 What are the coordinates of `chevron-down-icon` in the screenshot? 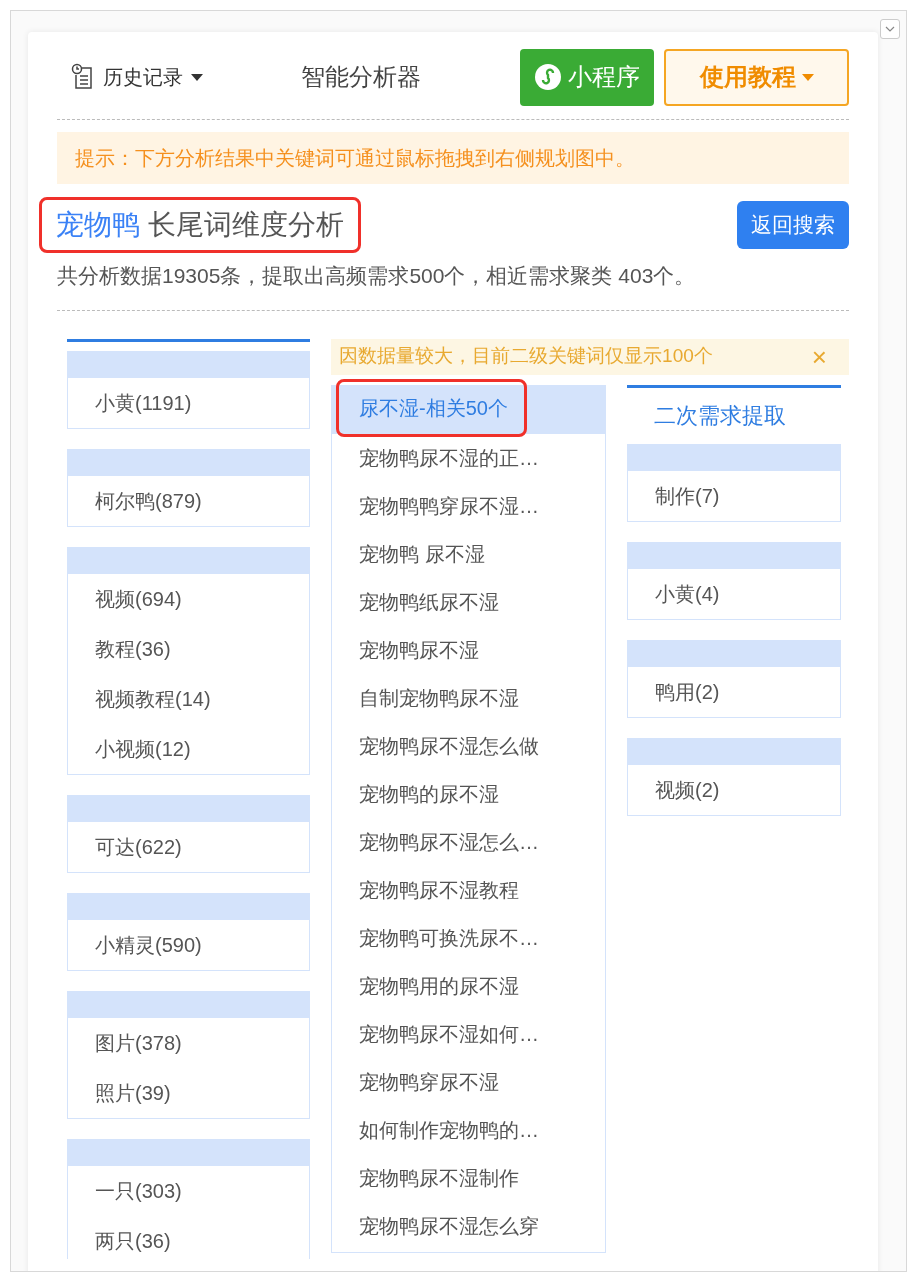 It's located at (890, 29).